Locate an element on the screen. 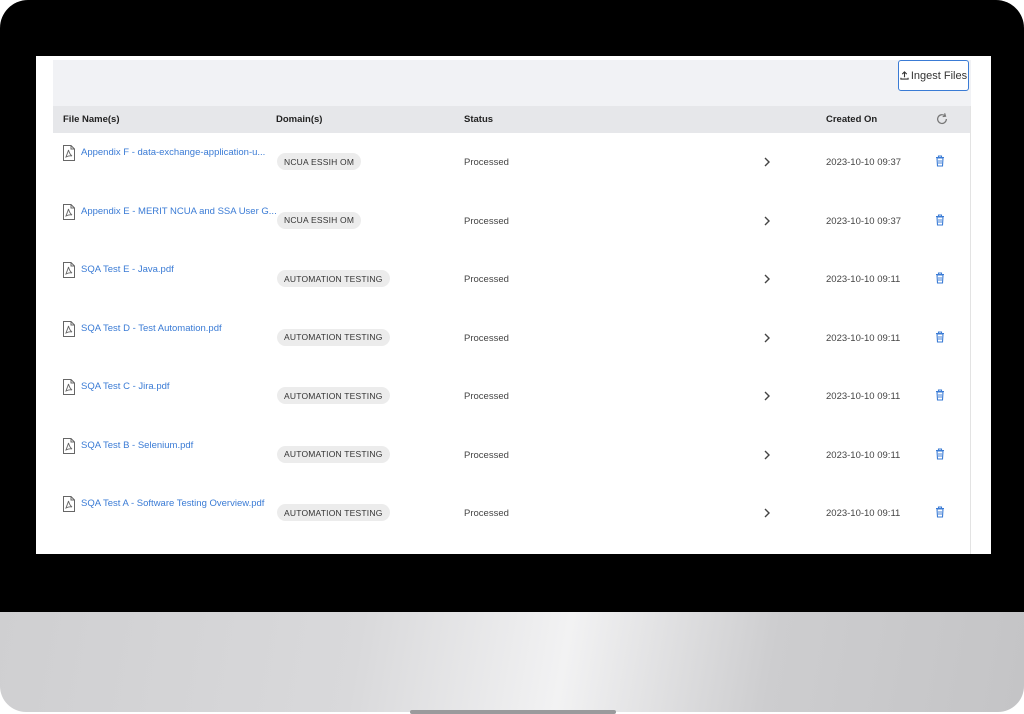 The image size is (1024, 714). file-cell: SQA Test D - Test Automation.pdf is located at coordinates (142, 328).